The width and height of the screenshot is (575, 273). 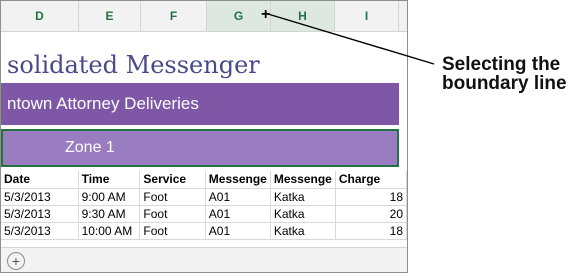 I want to click on callout-line-2: boundary line, so click(x=504, y=83).